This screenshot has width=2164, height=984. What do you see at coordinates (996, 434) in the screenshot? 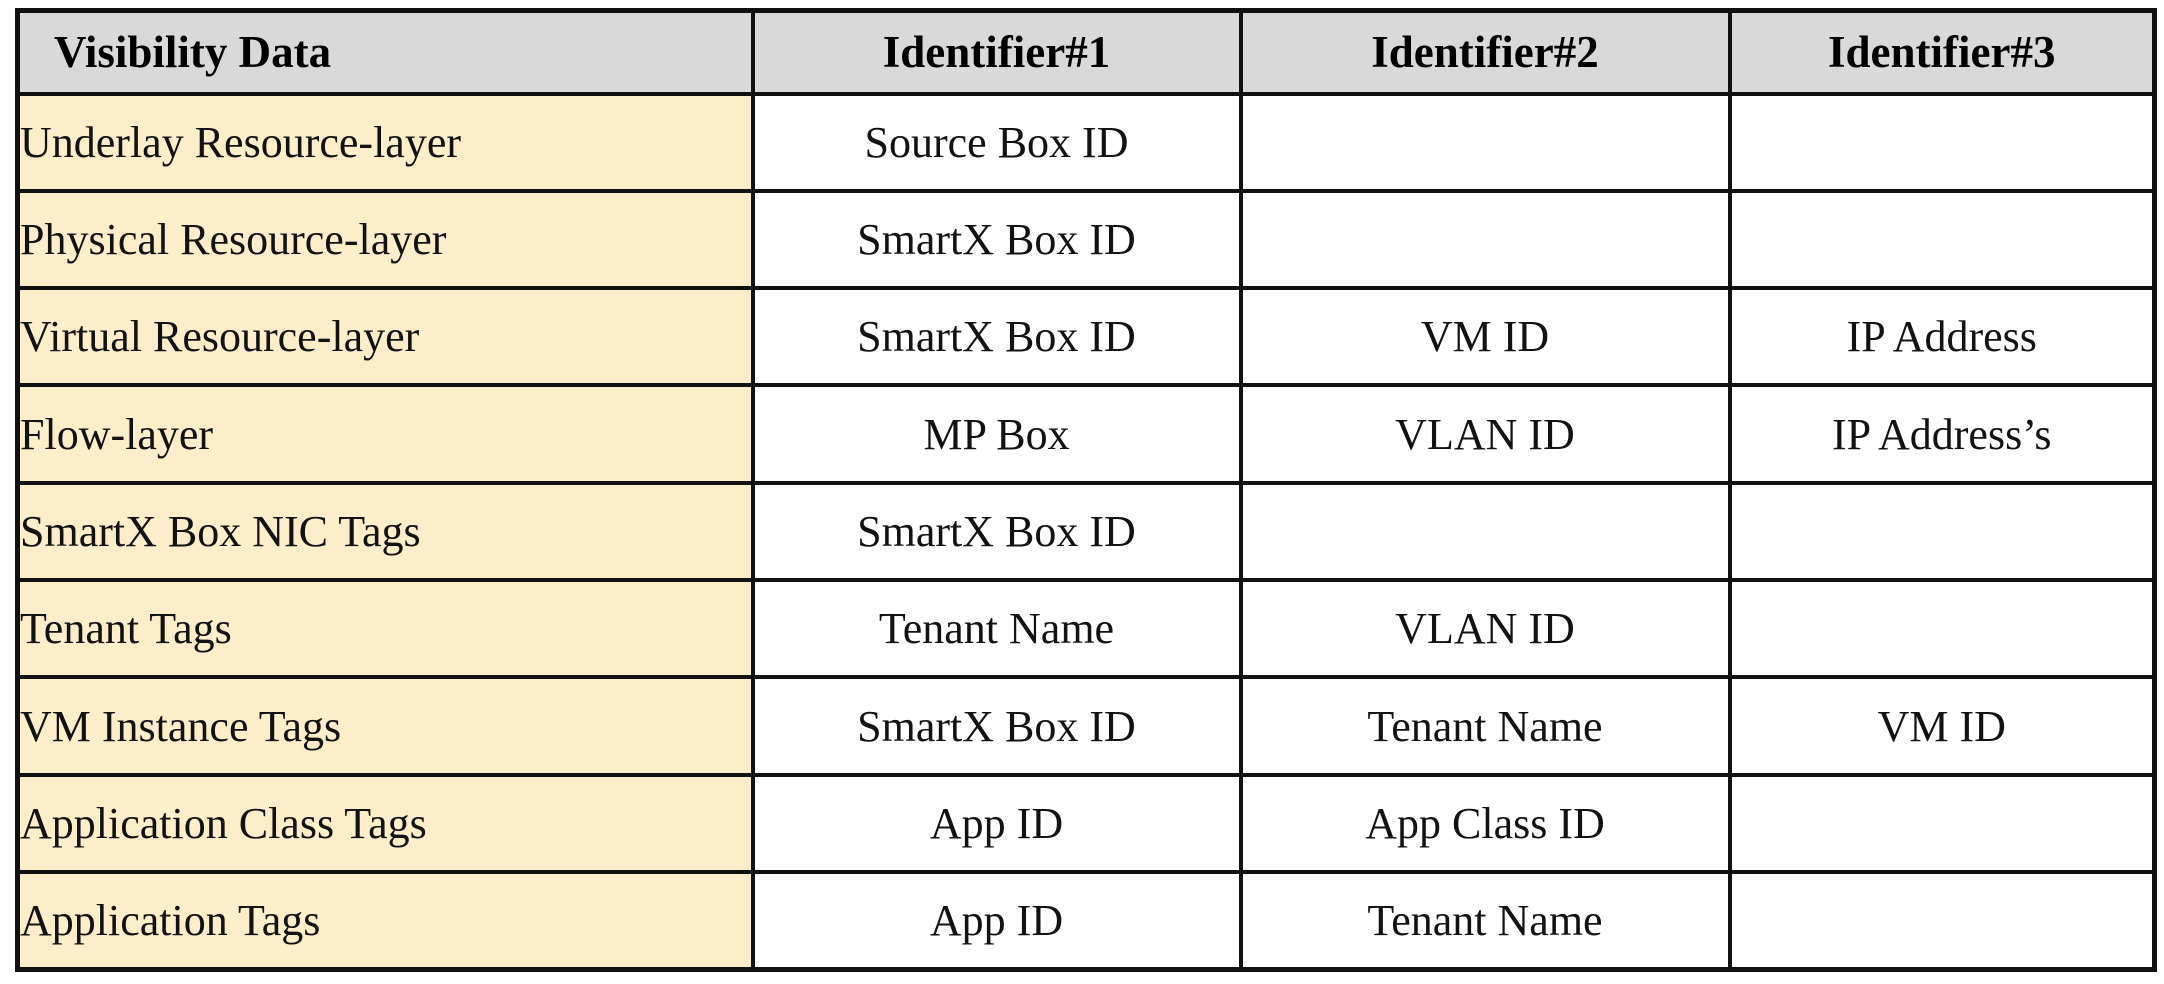
I see `cell-identifier-1: MP Box` at bounding box center [996, 434].